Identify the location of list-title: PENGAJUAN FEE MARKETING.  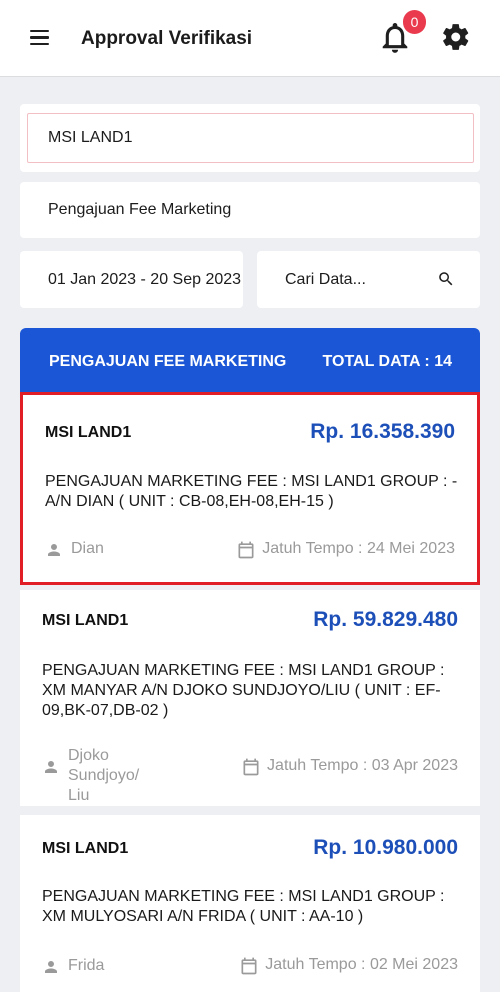
(168, 361).